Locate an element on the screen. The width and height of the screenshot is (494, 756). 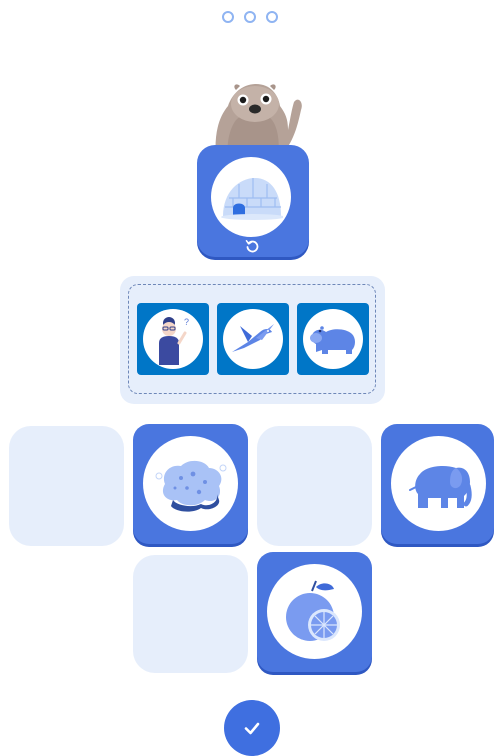
grid-tile-grapefruit is located at coordinates (314, 612).